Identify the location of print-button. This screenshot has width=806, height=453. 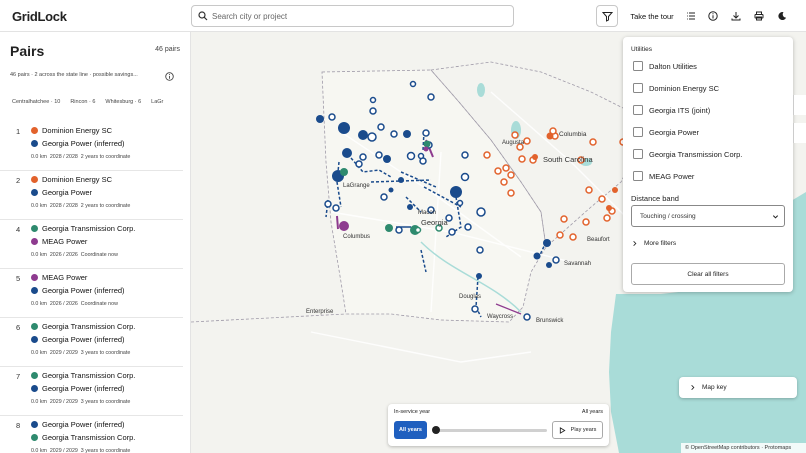
(759, 16).